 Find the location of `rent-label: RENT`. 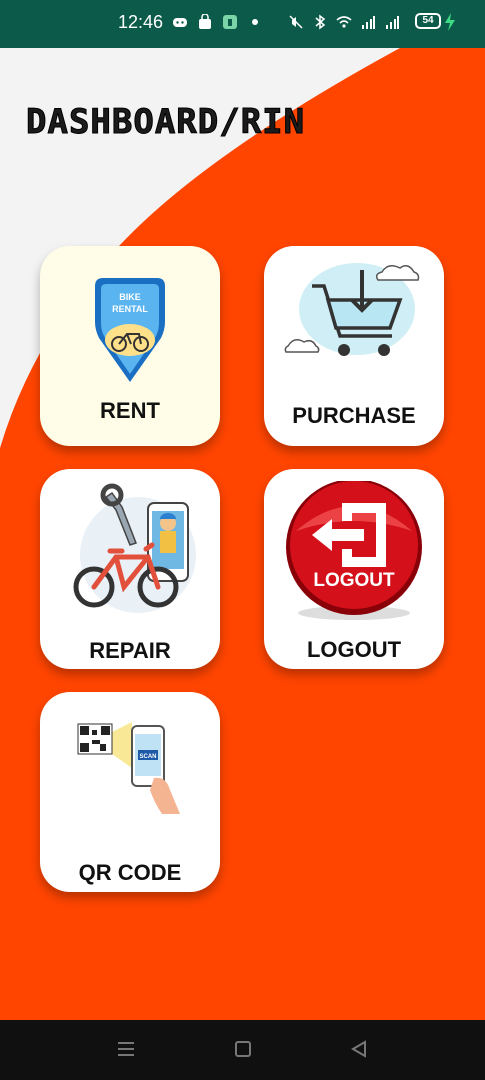

rent-label: RENT is located at coordinates (130, 410).